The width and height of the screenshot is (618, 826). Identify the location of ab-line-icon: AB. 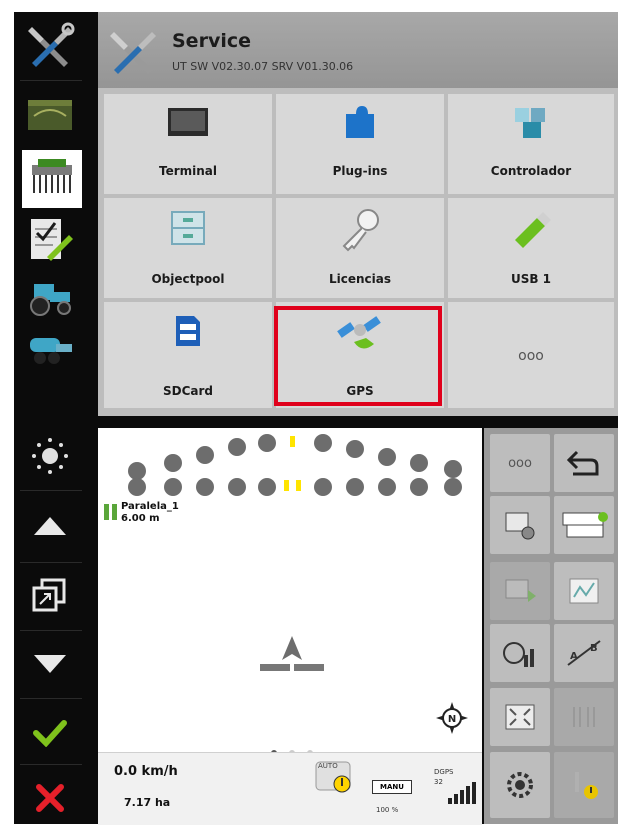
(584, 653).